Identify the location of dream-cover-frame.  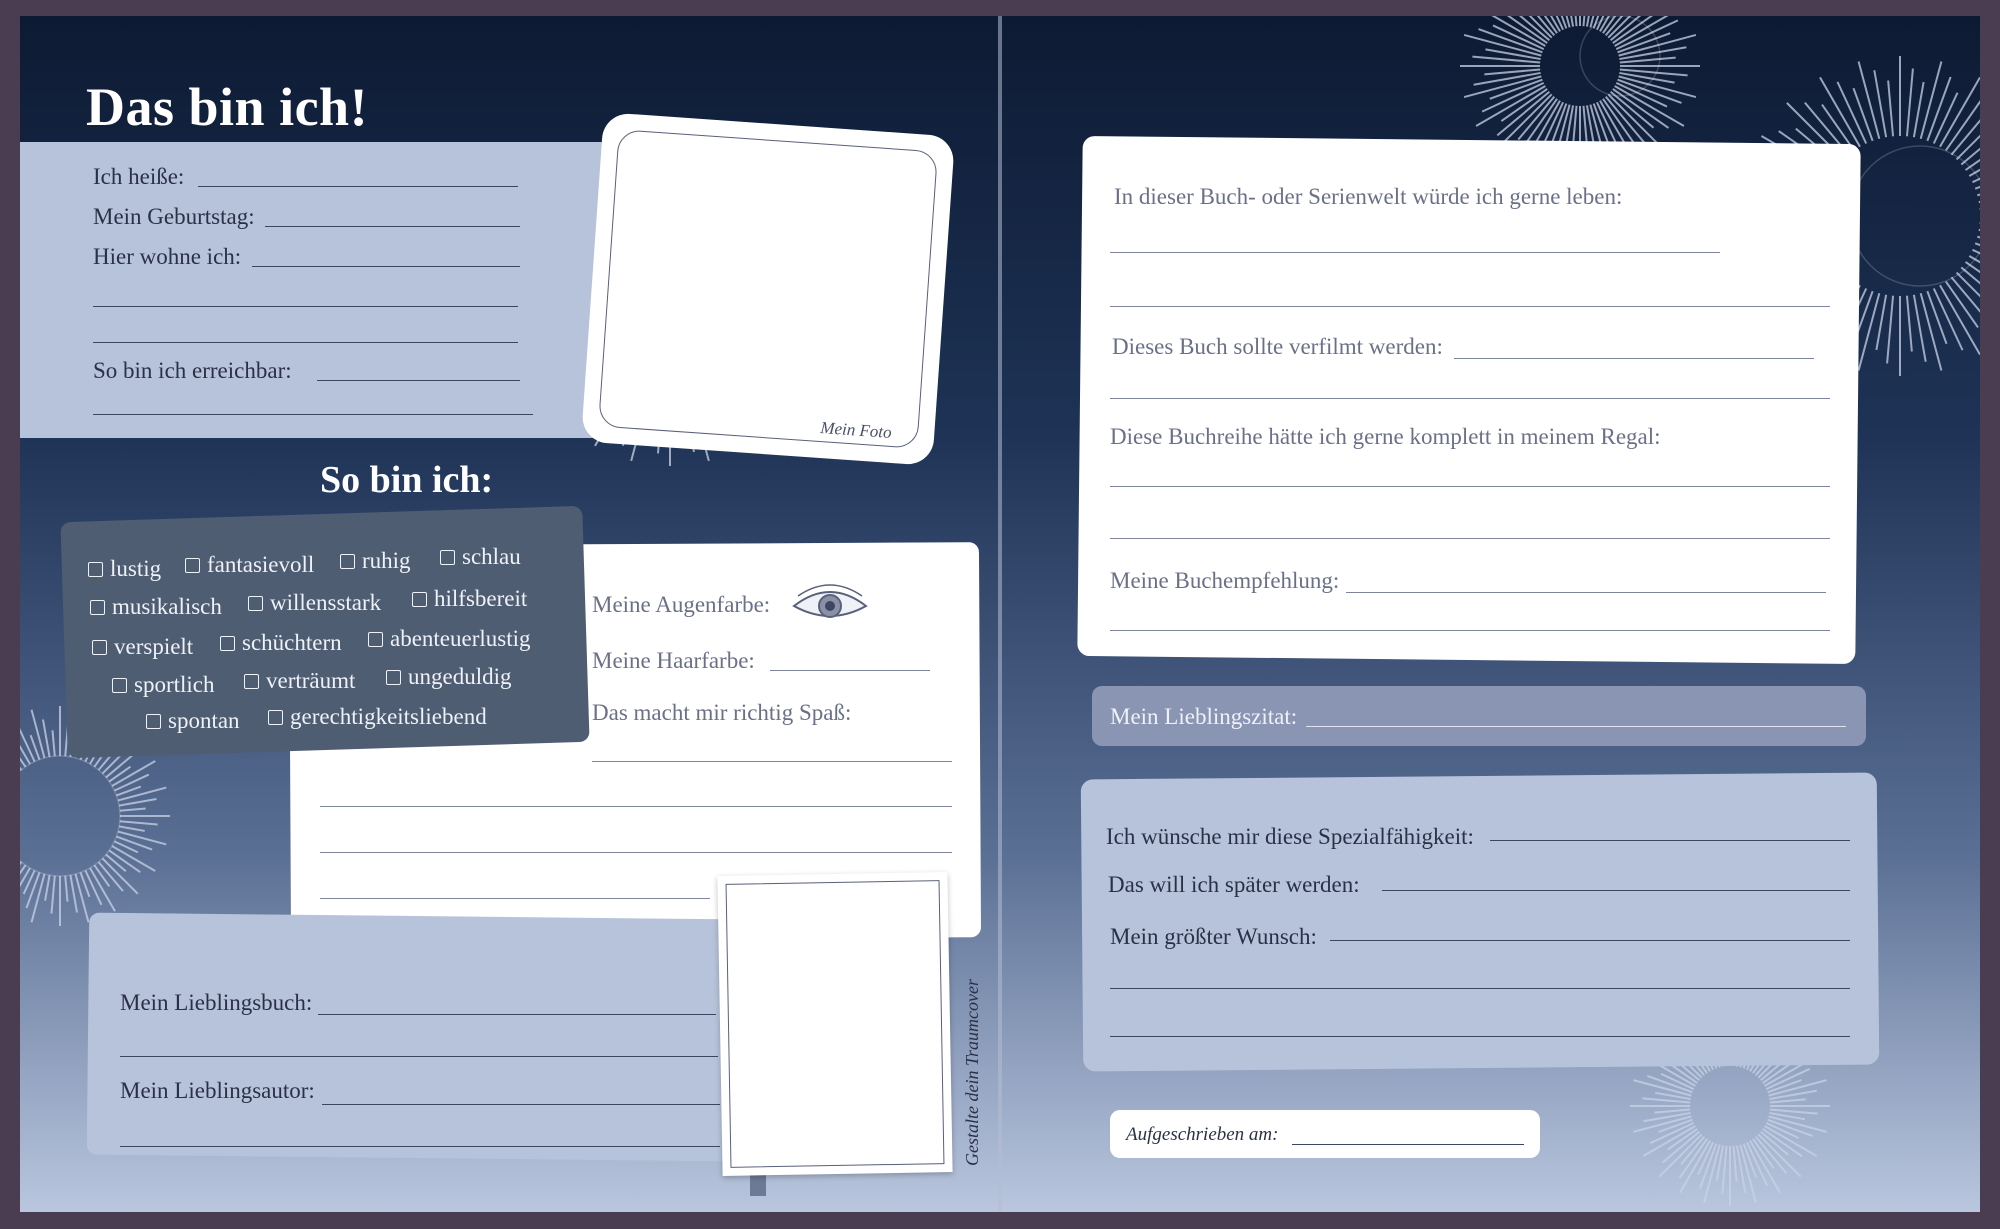
(835, 1024).